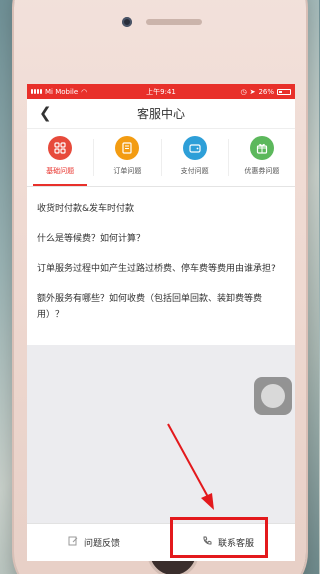  Describe the element at coordinates (219, 537) in the screenshot. I see `annotation-highlight-box` at that location.